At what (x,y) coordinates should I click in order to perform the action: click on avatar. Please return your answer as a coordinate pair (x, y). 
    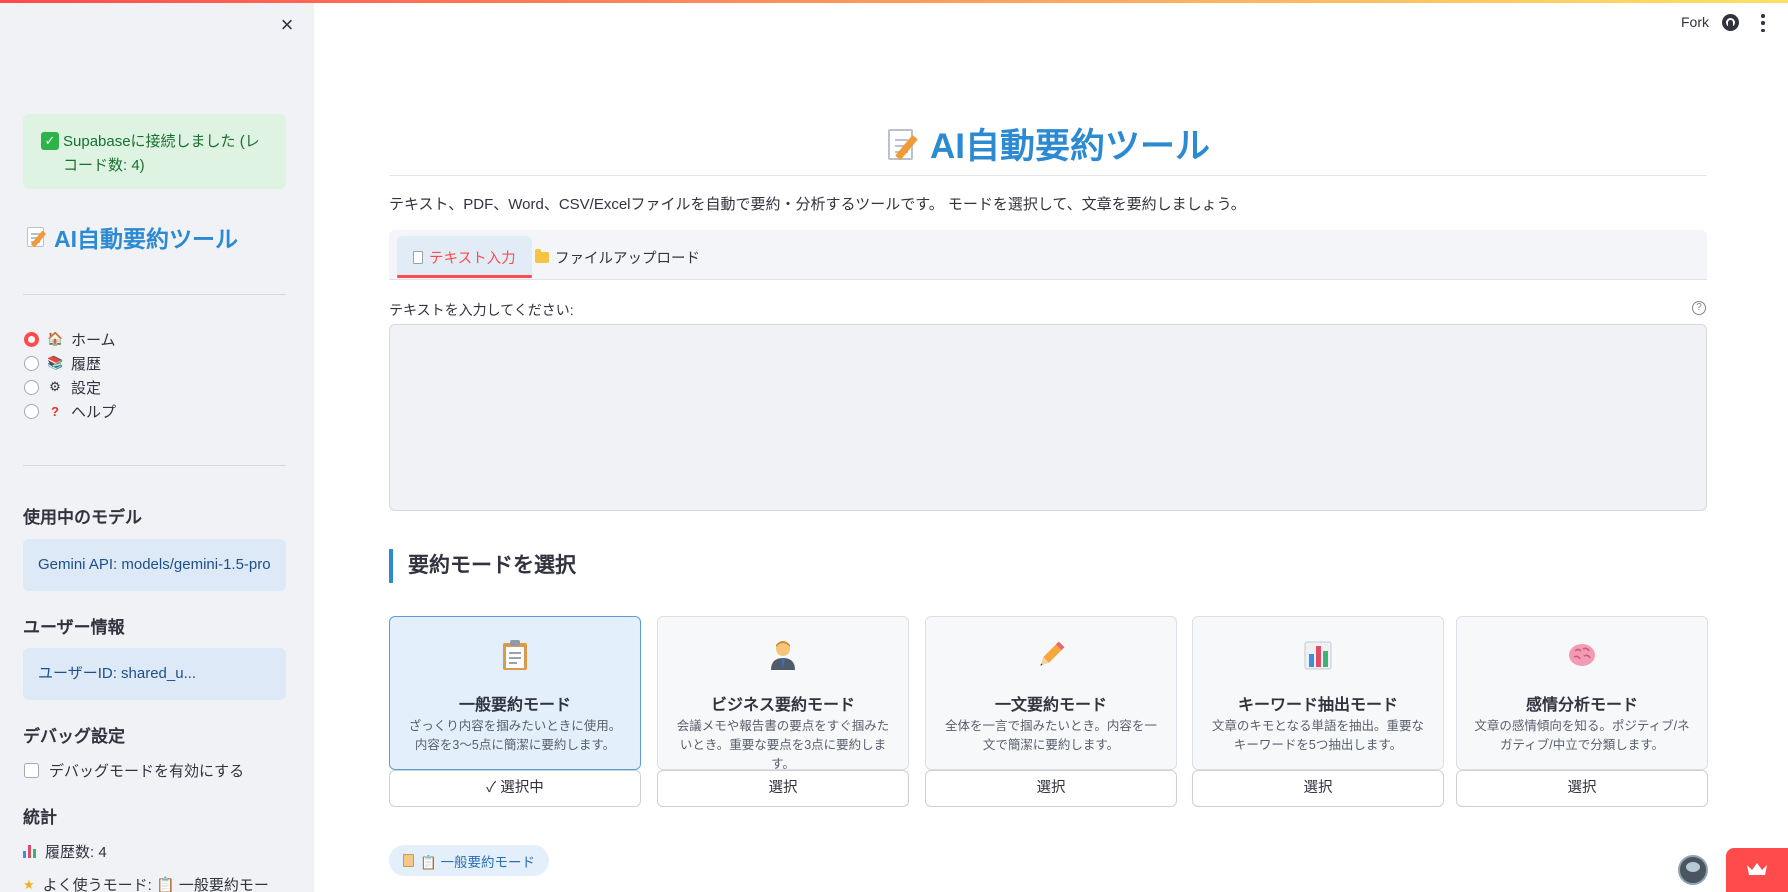
    Looking at the image, I should click on (1693, 870).